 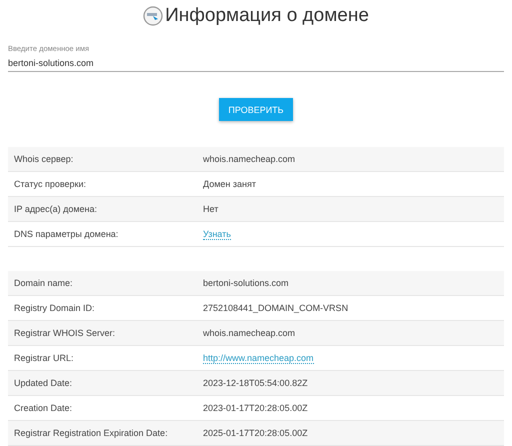 What do you see at coordinates (44, 283) in the screenshot?
I see `row-label: Domain name:` at bounding box center [44, 283].